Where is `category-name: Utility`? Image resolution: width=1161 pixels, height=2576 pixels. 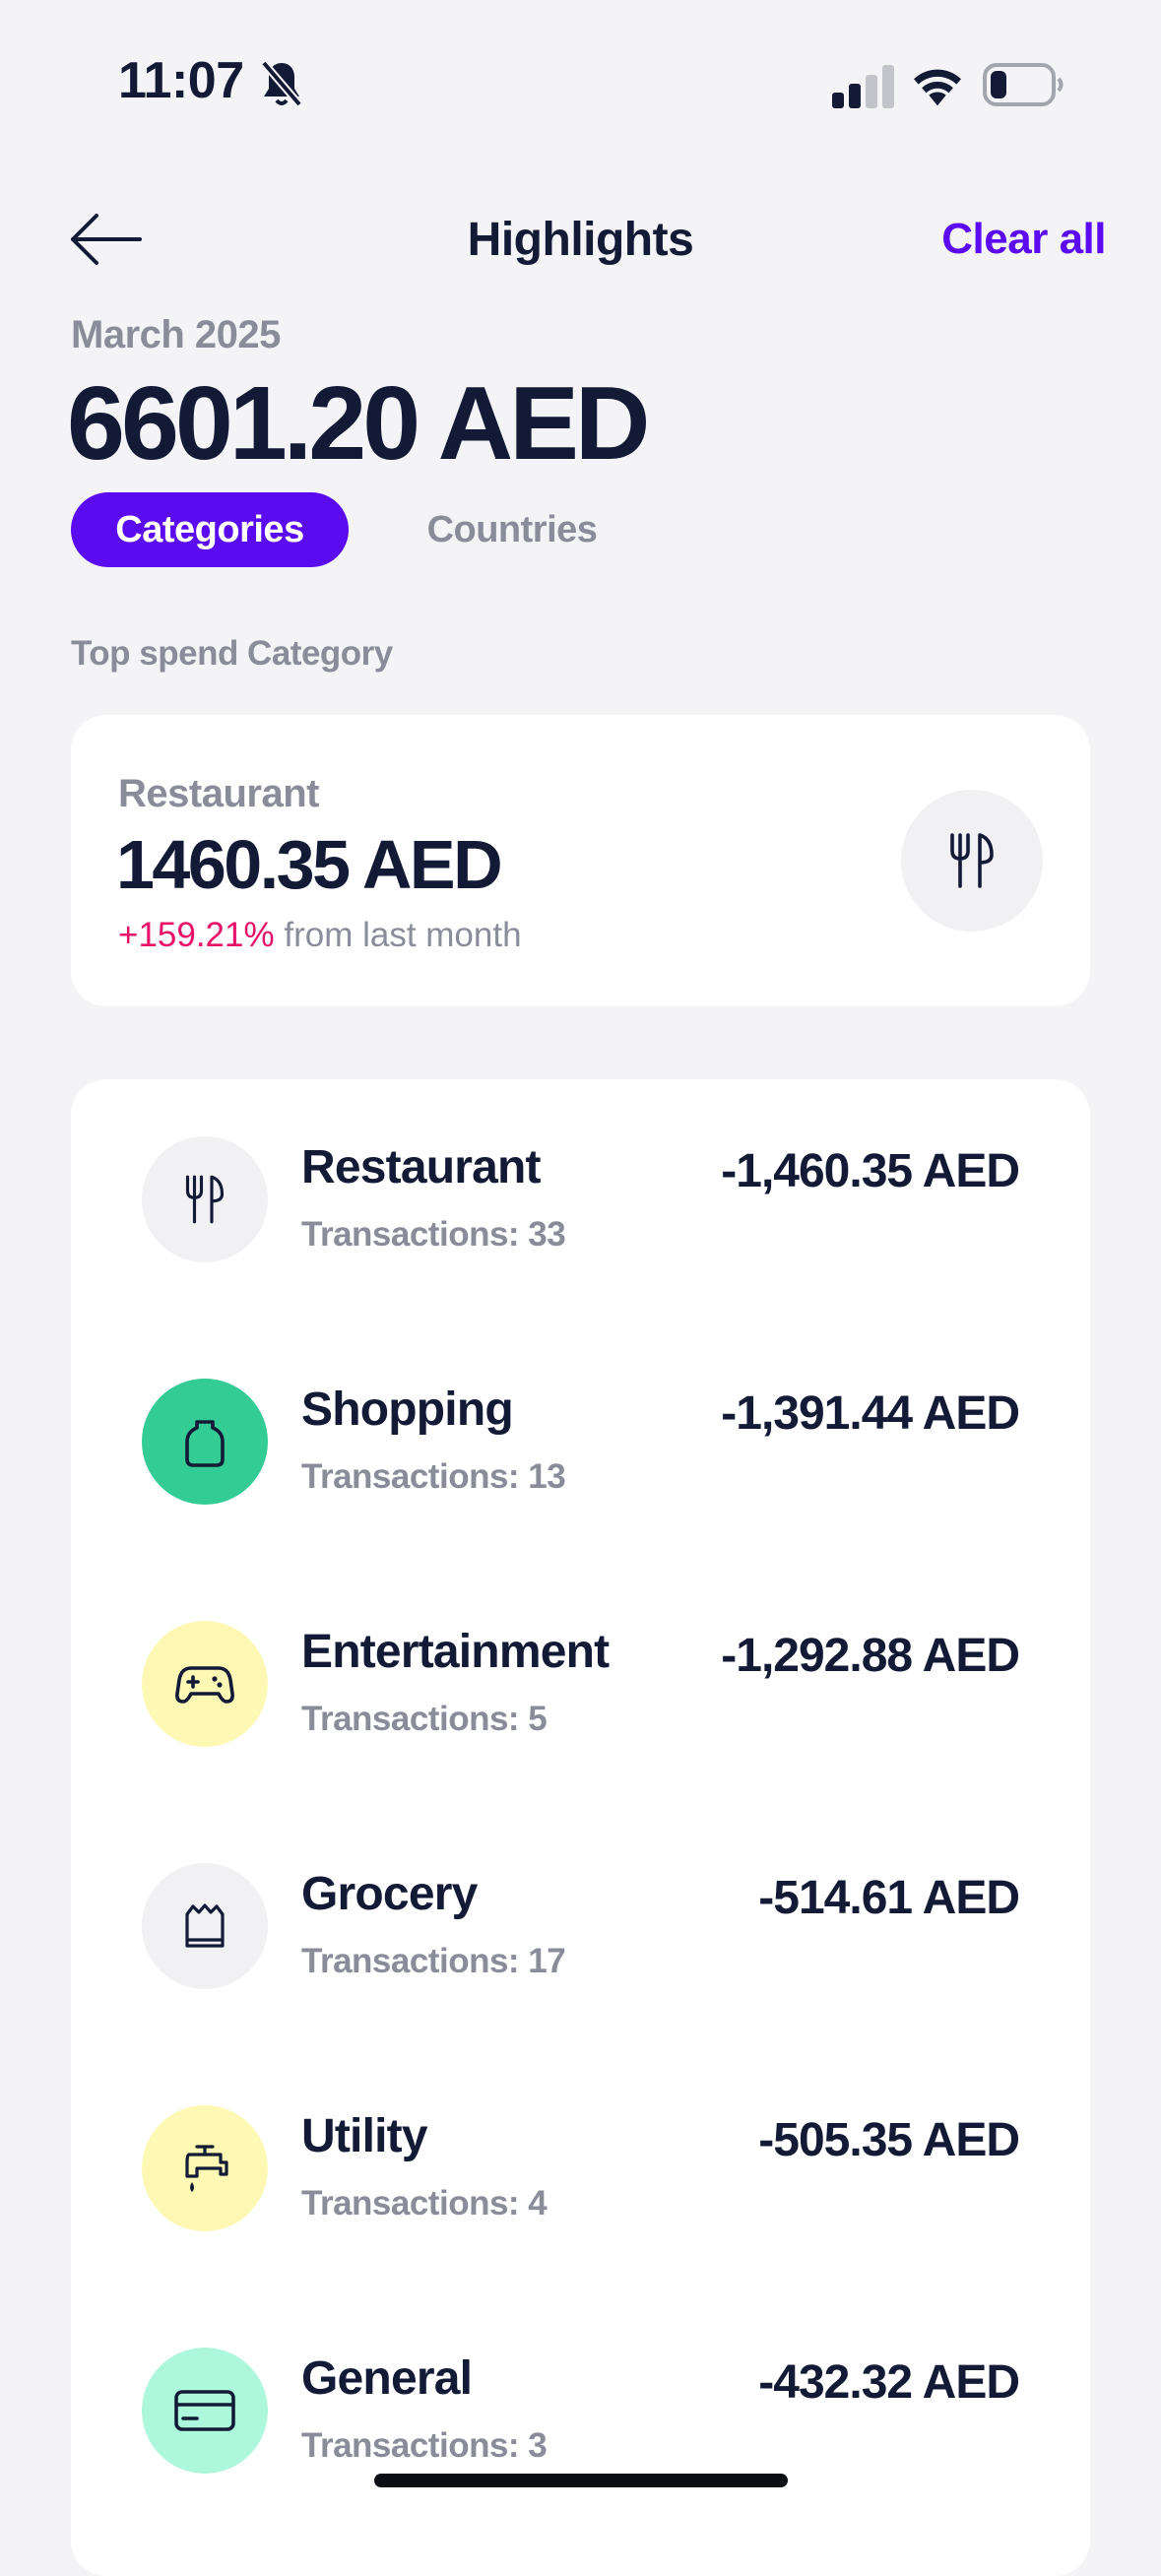
category-name: Utility is located at coordinates (364, 2136).